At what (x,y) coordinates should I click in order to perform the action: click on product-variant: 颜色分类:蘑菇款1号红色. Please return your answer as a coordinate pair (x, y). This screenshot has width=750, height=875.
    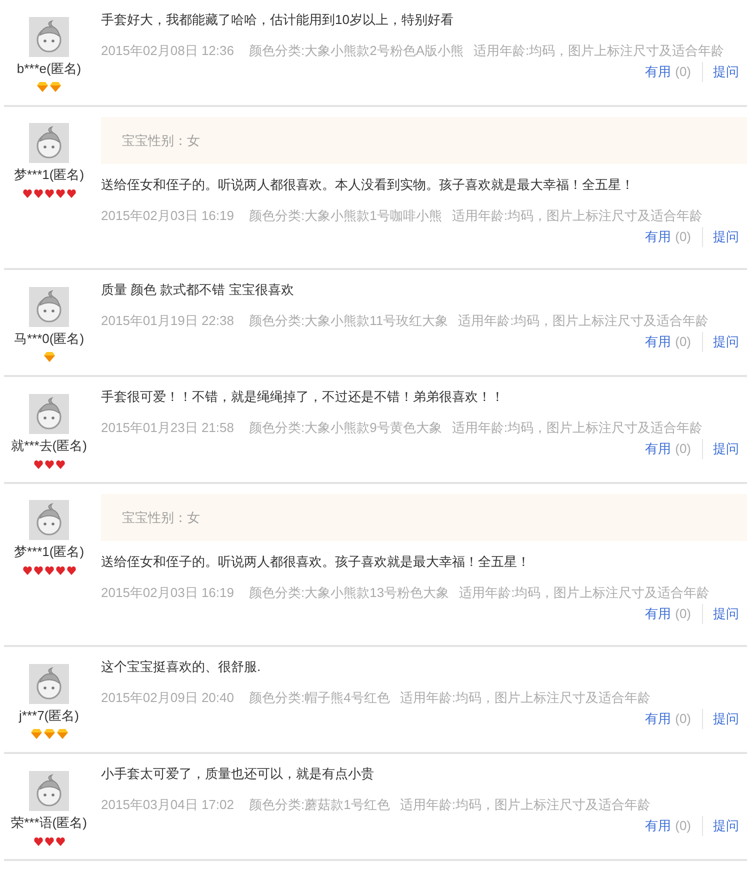
    Looking at the image, I should click on (319, 805).